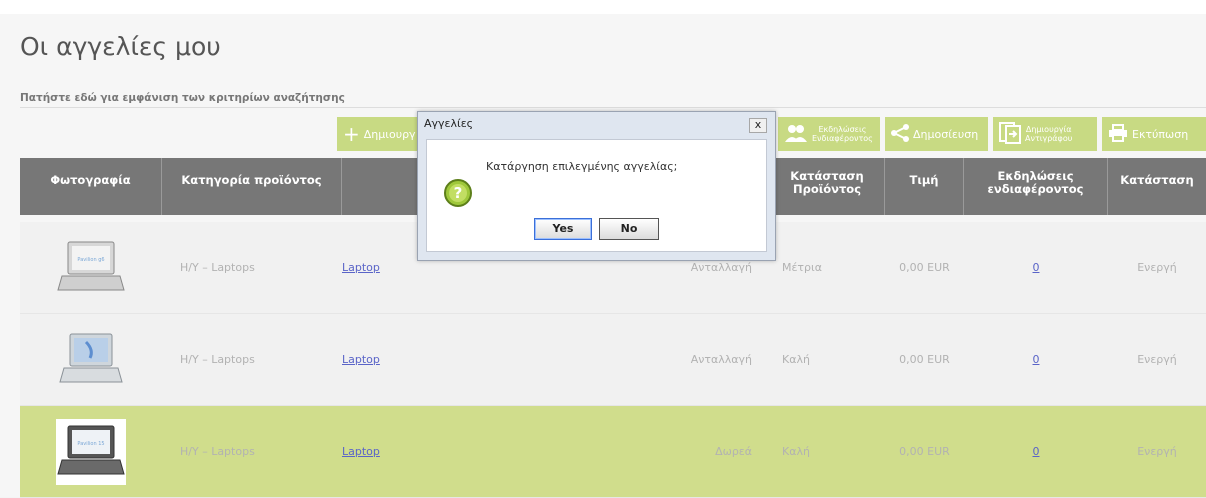 The height and width of the screenshot is (498, 1206). Describe the element at coordinates (613, 107) in the screenshot. I see `divider` at that location.